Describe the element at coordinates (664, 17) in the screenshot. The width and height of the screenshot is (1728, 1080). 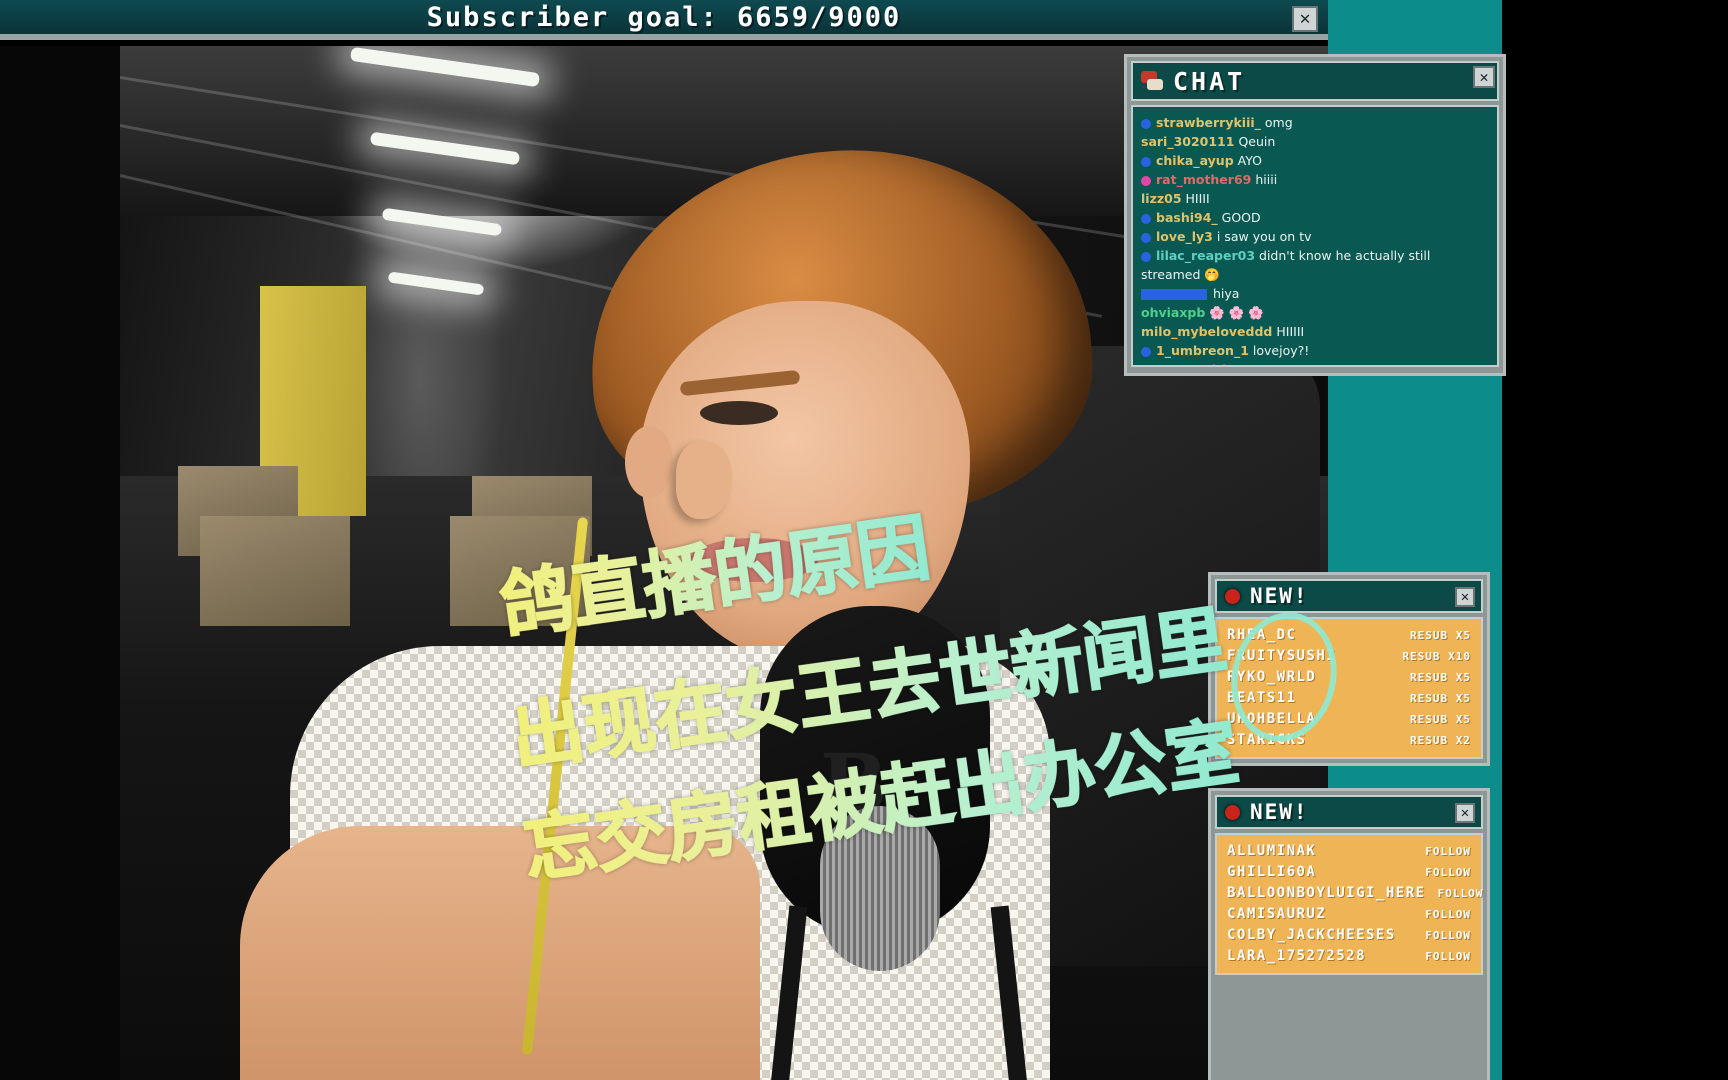
I see `subscriber-goal-label: Subscriber goal: 6659/9000` at that location.